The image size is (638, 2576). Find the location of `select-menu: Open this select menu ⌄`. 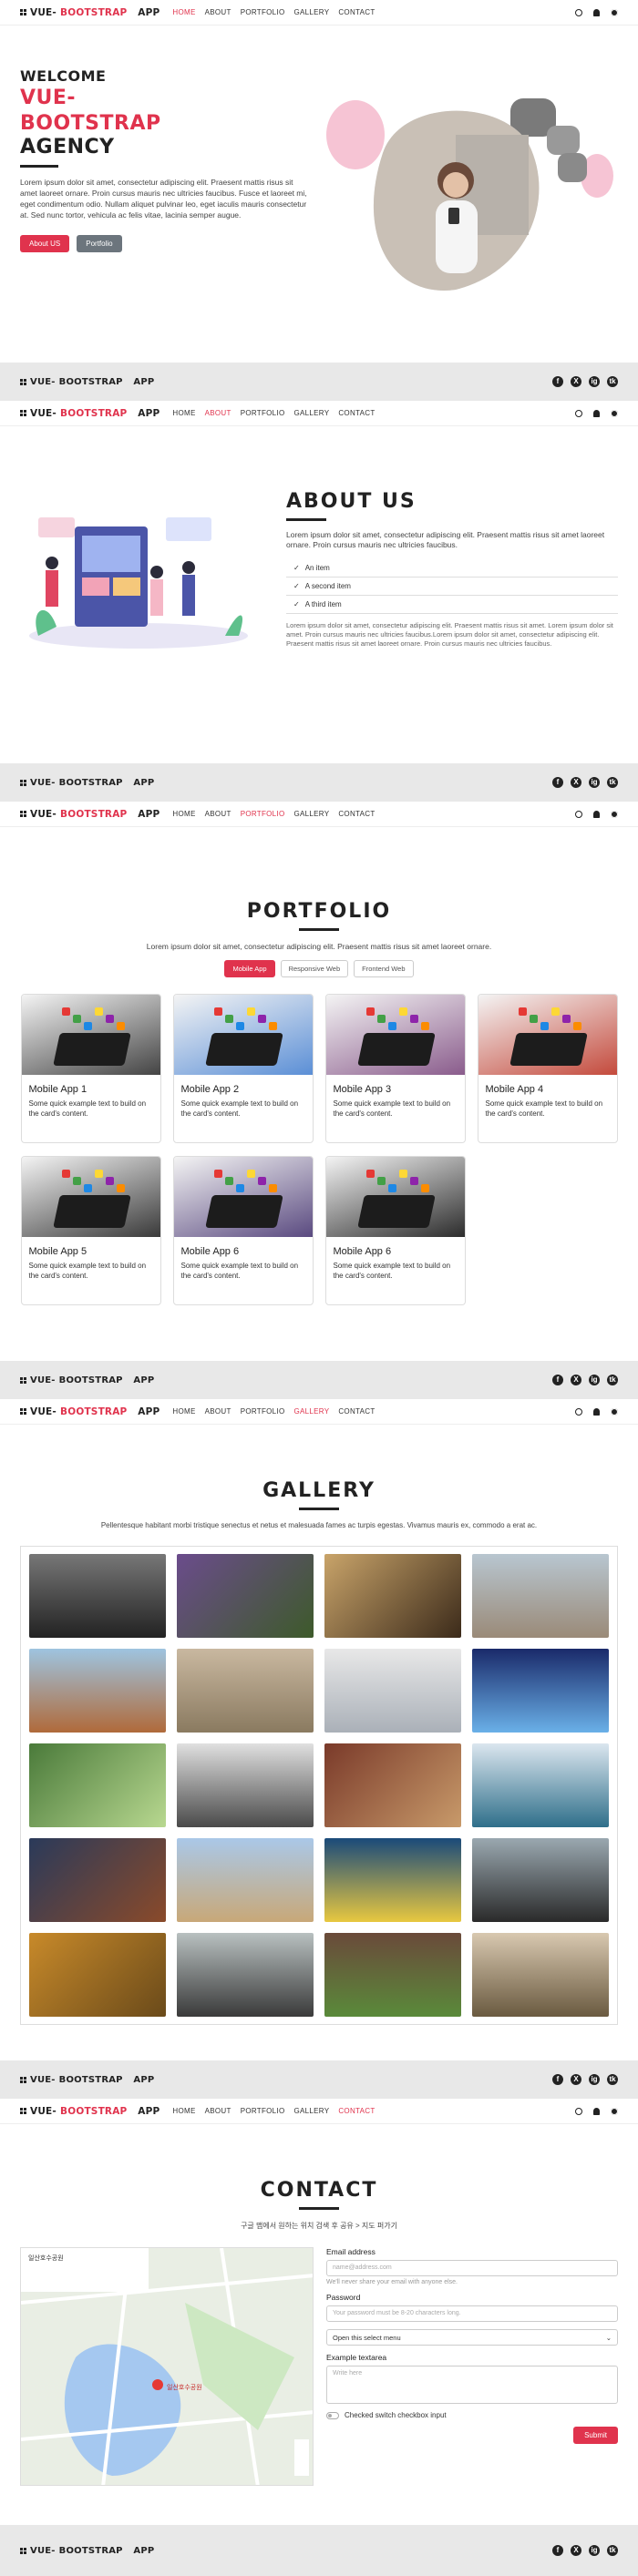

select-menu: Open this select menu ⌄ is located at coordinates (472, 2337).